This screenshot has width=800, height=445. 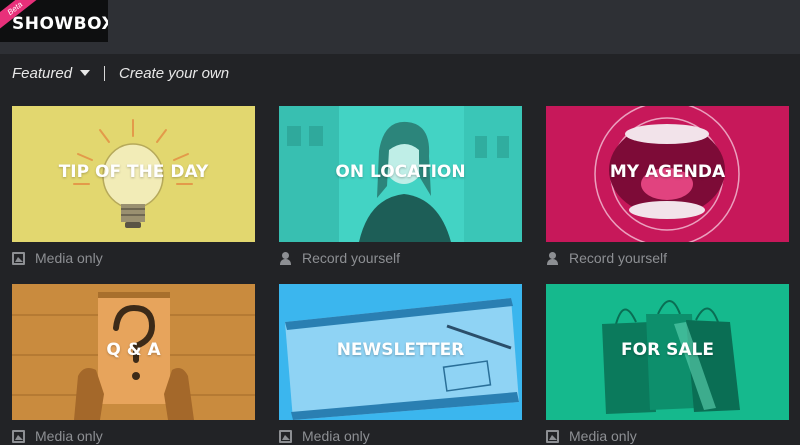 I want to click on template-card-for-sale: FOR SALE, so click(x=667, y=352).